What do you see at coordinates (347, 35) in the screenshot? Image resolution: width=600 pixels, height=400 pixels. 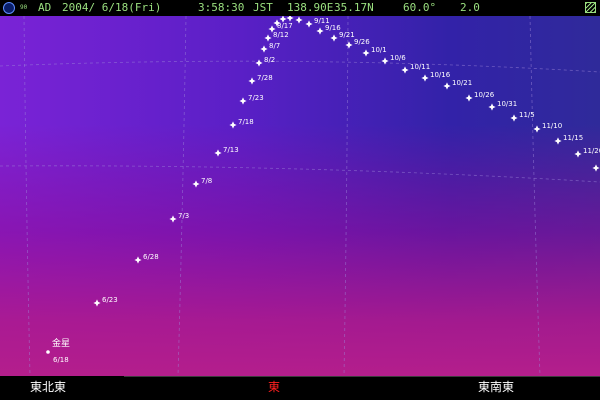 I see `track-date-label: 9/21` at bounding box center [347, 35].